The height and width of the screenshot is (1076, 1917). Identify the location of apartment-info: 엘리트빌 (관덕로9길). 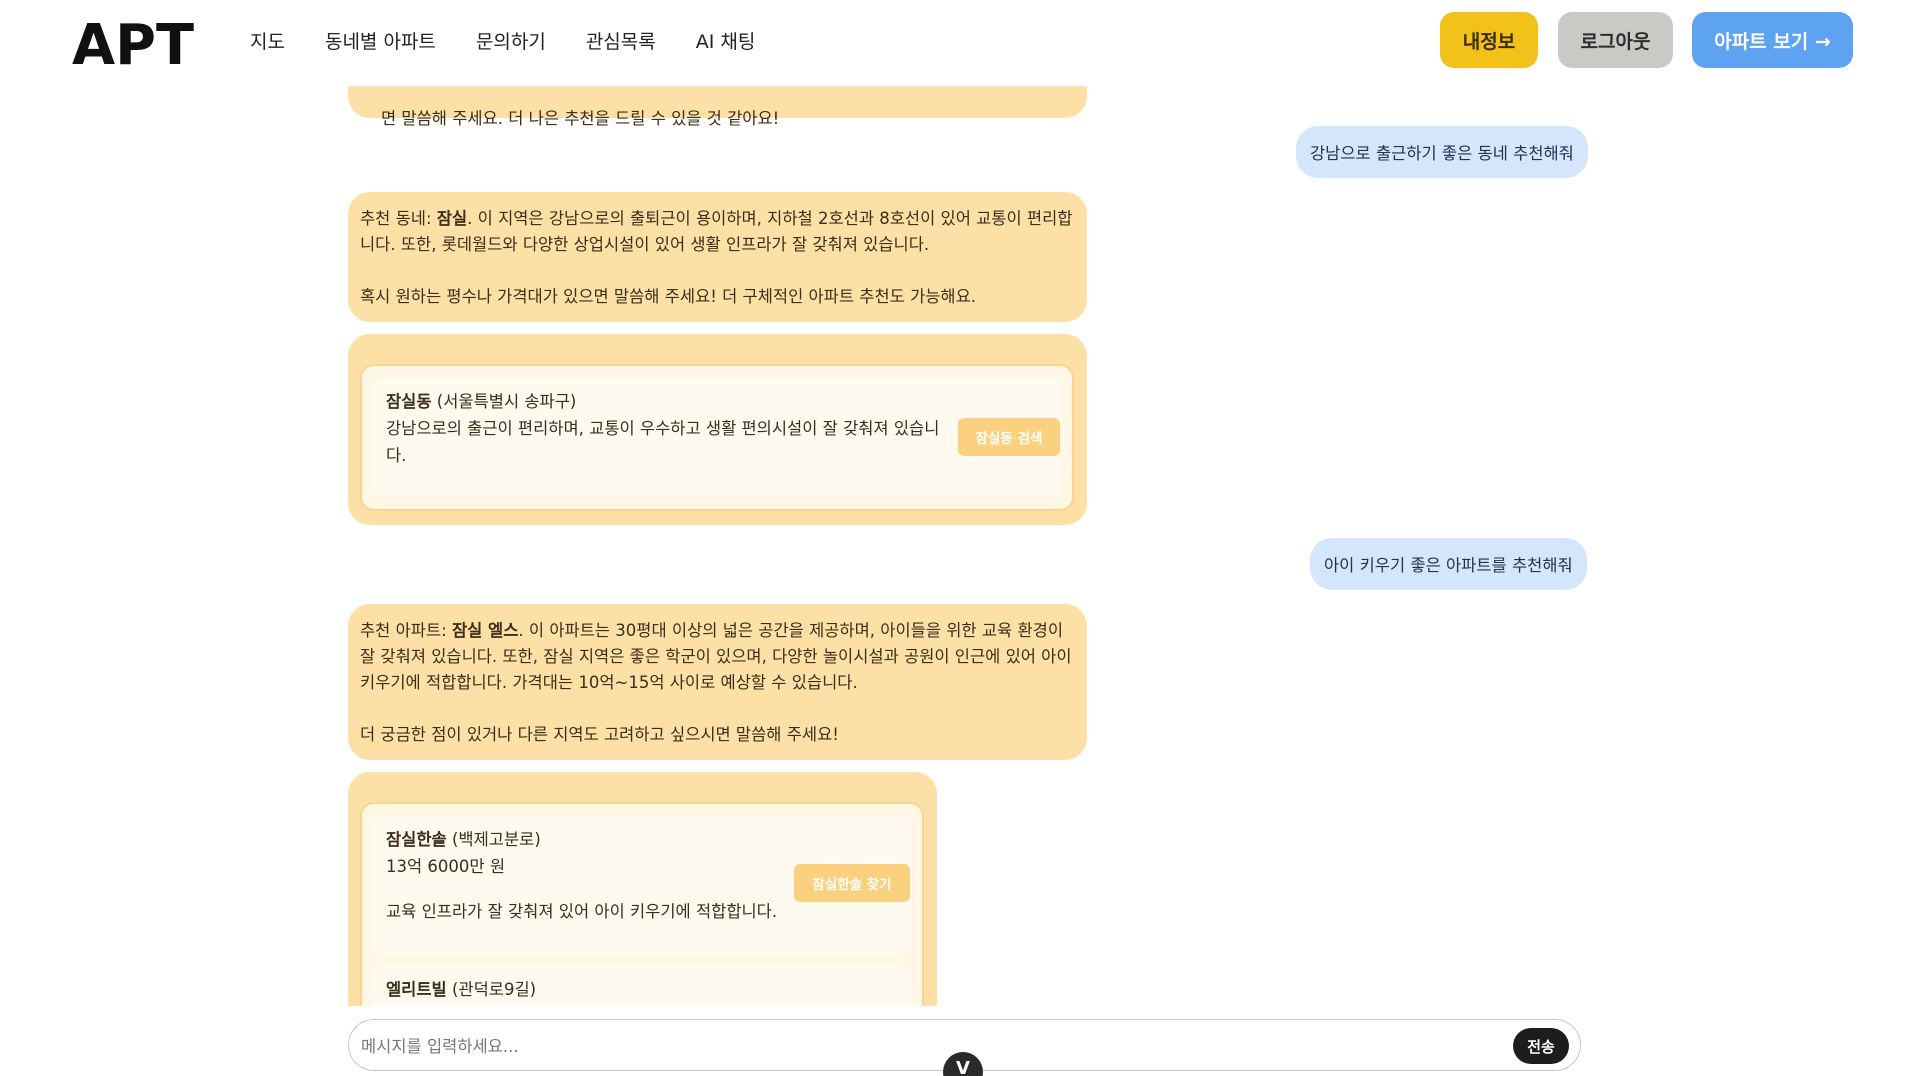
(591, 989).